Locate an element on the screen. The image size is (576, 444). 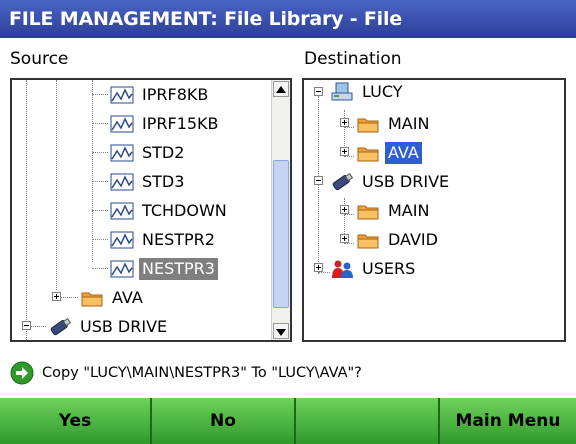
file-label: IPRF15KB is located at coordinates (180, 123).